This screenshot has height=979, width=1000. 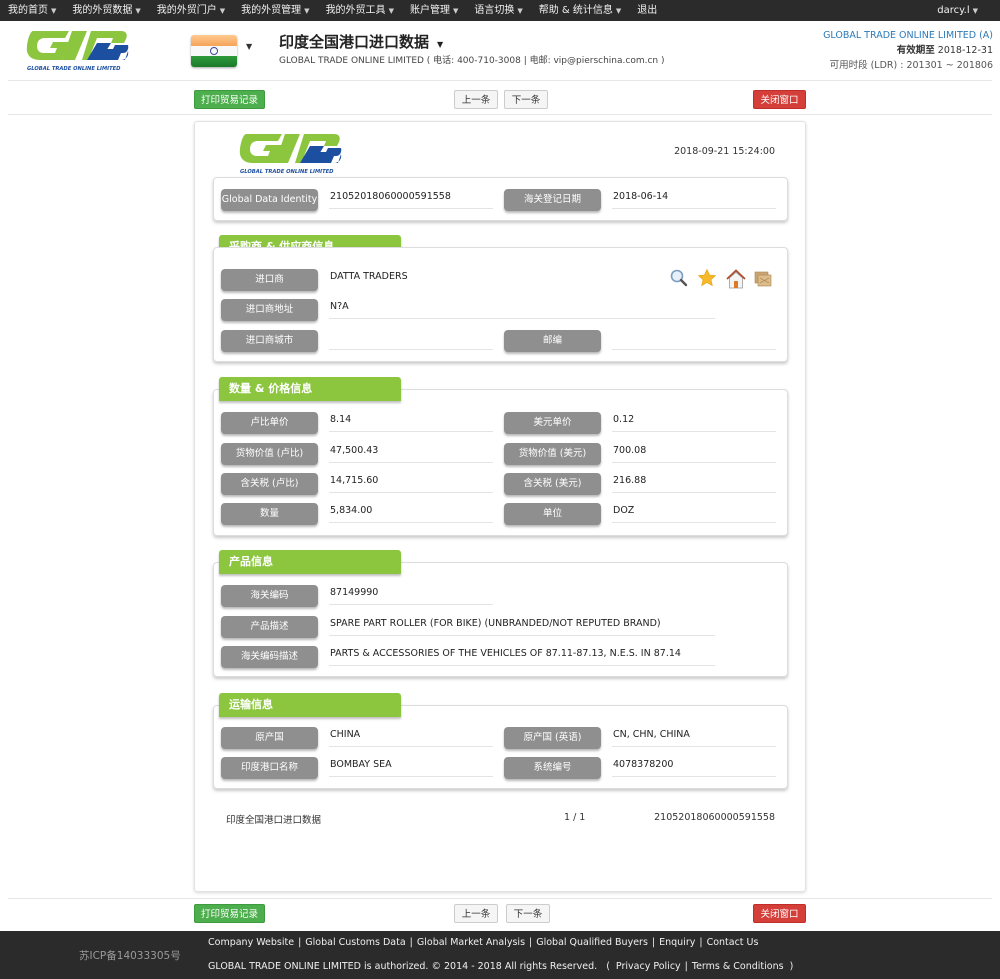 What do you see at coordinates (471, 942) in the screenshot?
I see `footer-link-global-market-analysis: Global Market Analysis` at bounding box center [471, 942].